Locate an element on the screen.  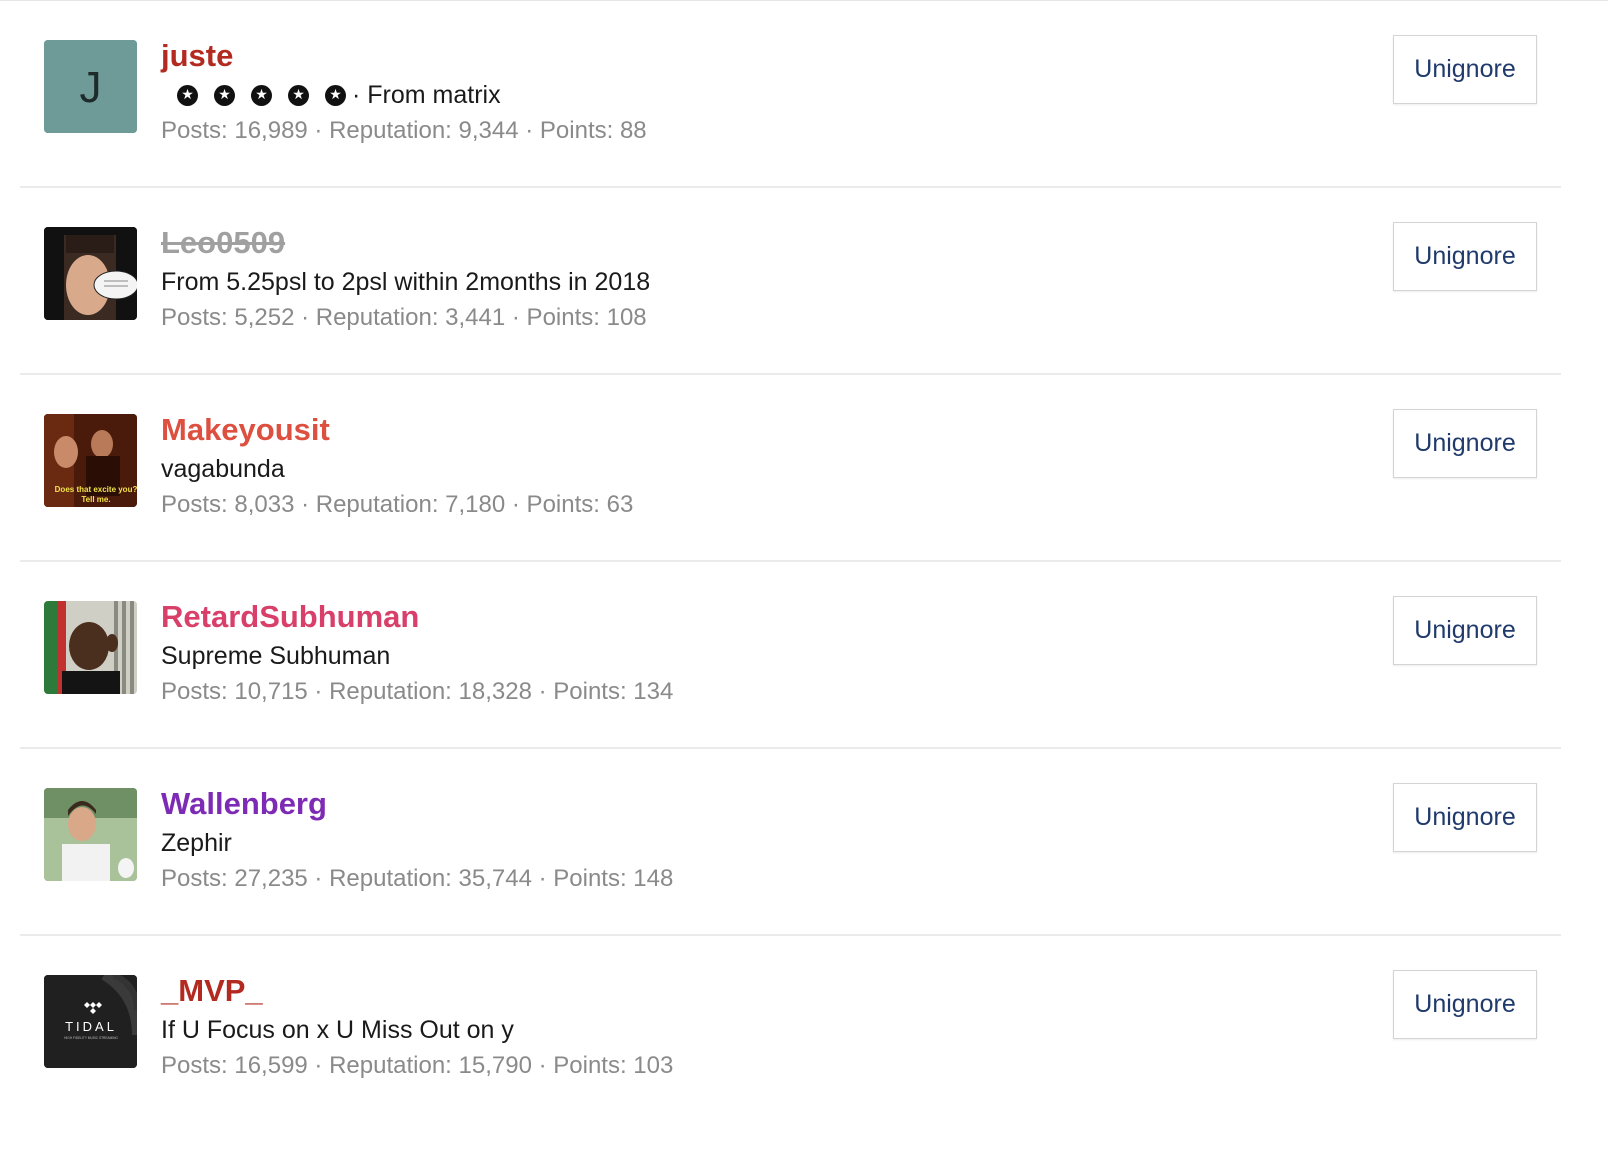
user-title: vagabunda is located at coordinates (223, 469).